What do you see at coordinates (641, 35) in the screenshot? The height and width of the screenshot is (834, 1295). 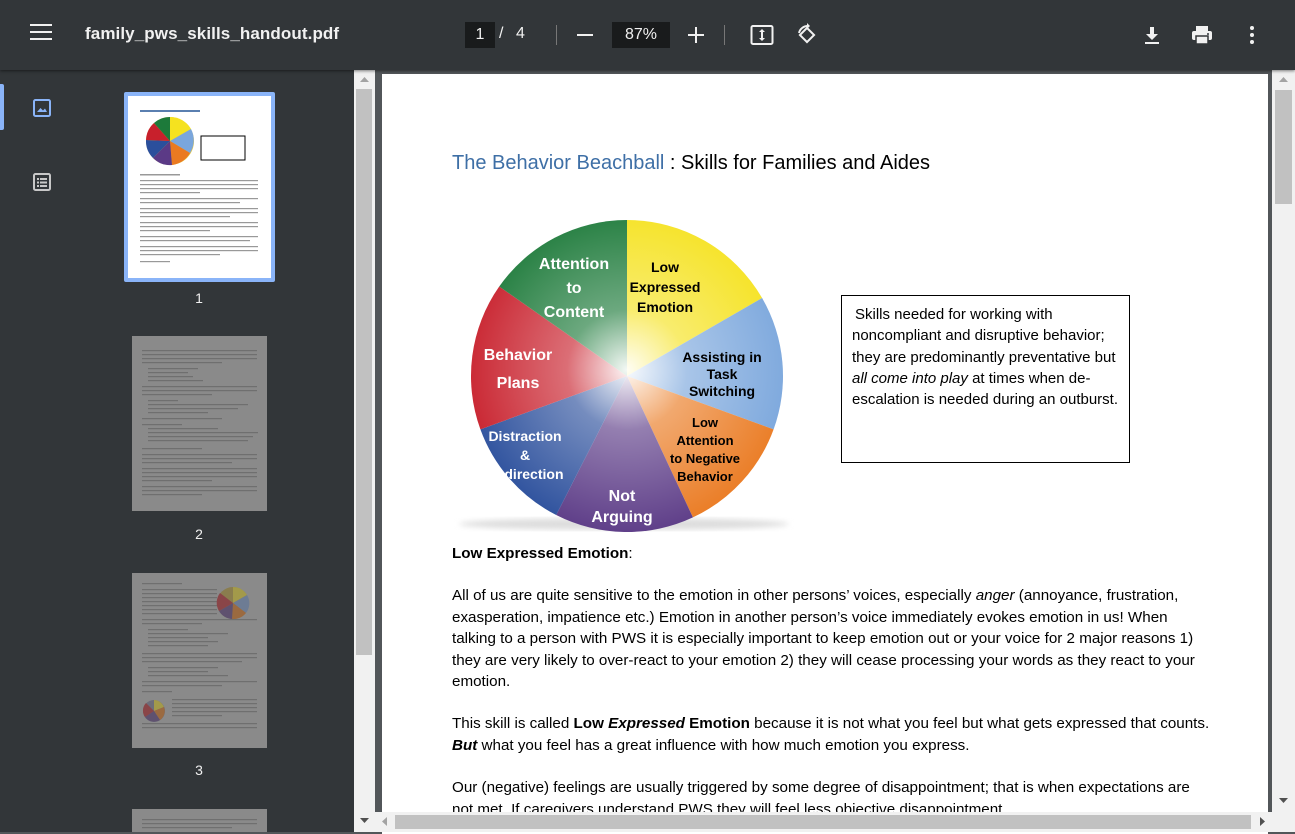 I see `zoom-level-input: 87%` at bounding box center [641, 35].